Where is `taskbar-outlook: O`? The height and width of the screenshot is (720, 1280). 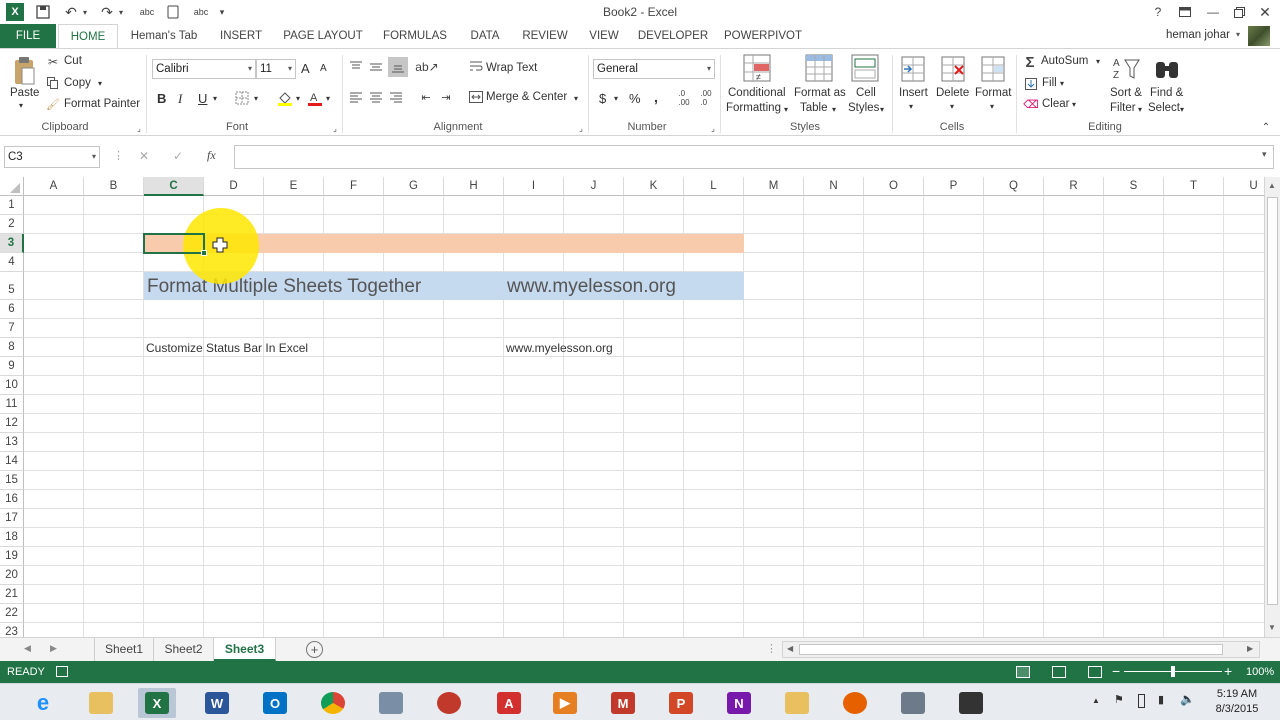
taskbar-outlook: O is located at coordinates (275, 703).